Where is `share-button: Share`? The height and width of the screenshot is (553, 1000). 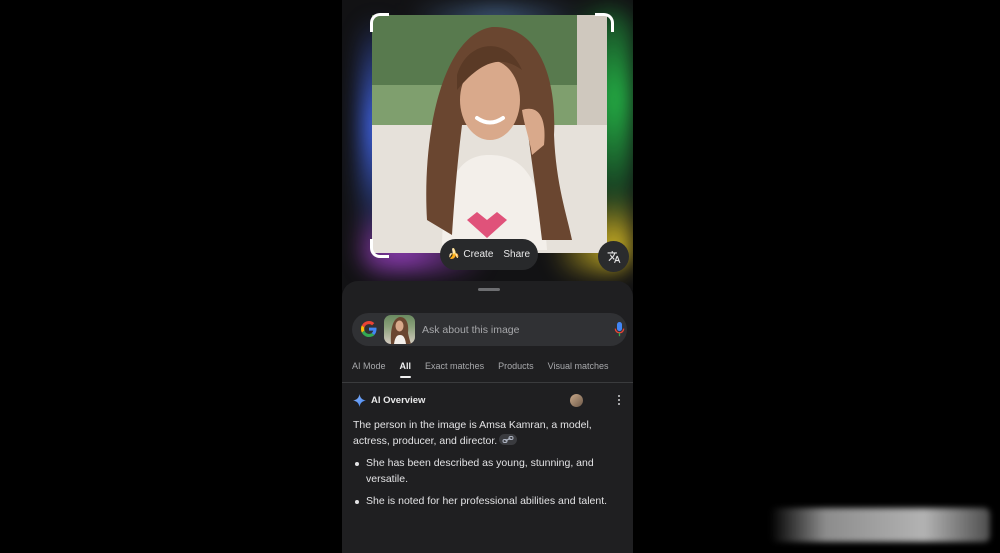
share-button: Share is located at coordinates (516, 254).